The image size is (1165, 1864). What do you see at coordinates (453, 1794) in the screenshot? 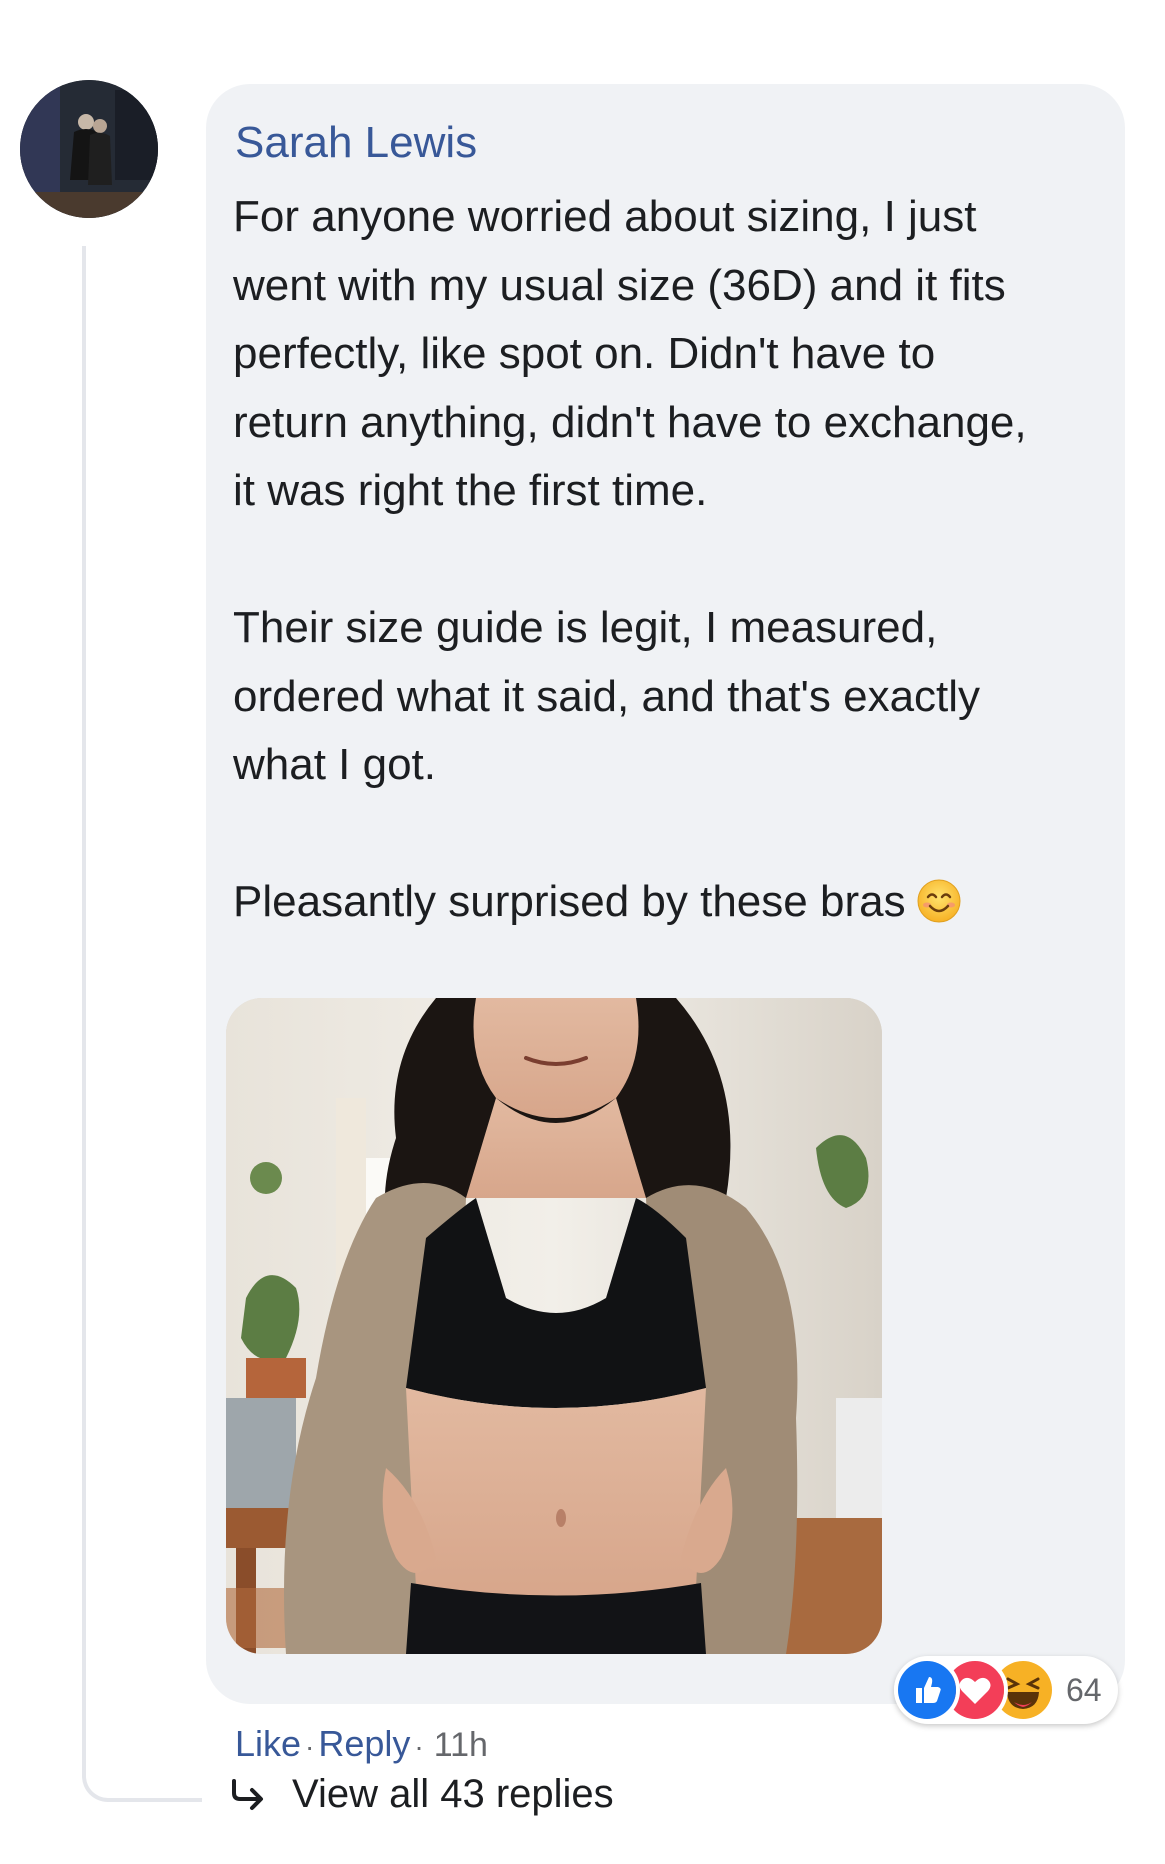
I see `view-replies-label: View all 43 replies` at bounding box center [453, 1794].